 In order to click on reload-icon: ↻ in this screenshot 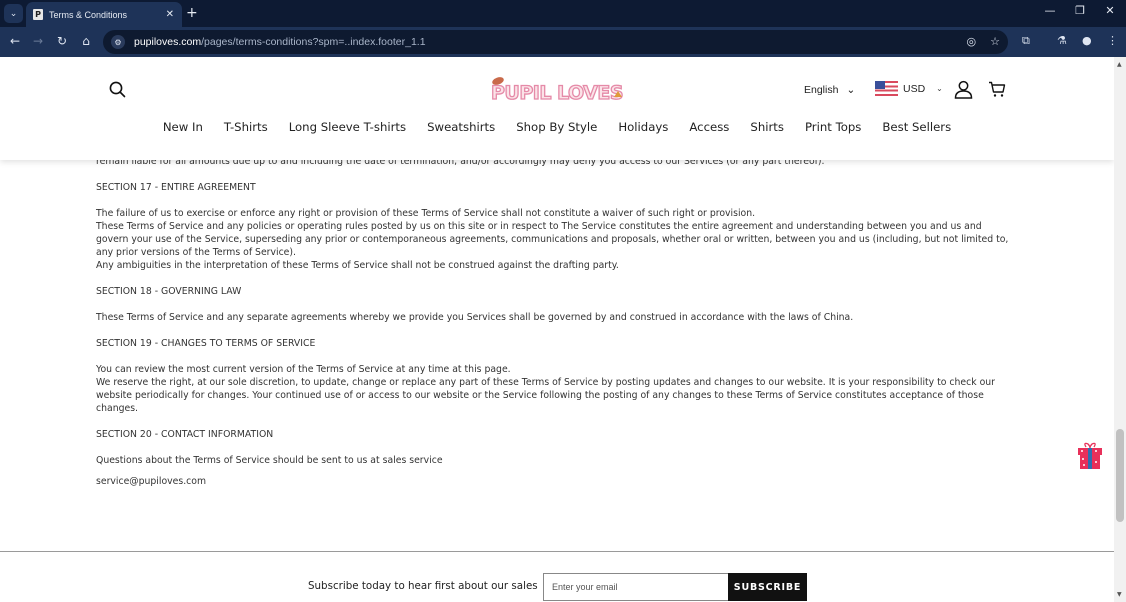, I will do `click(62, 41)`.